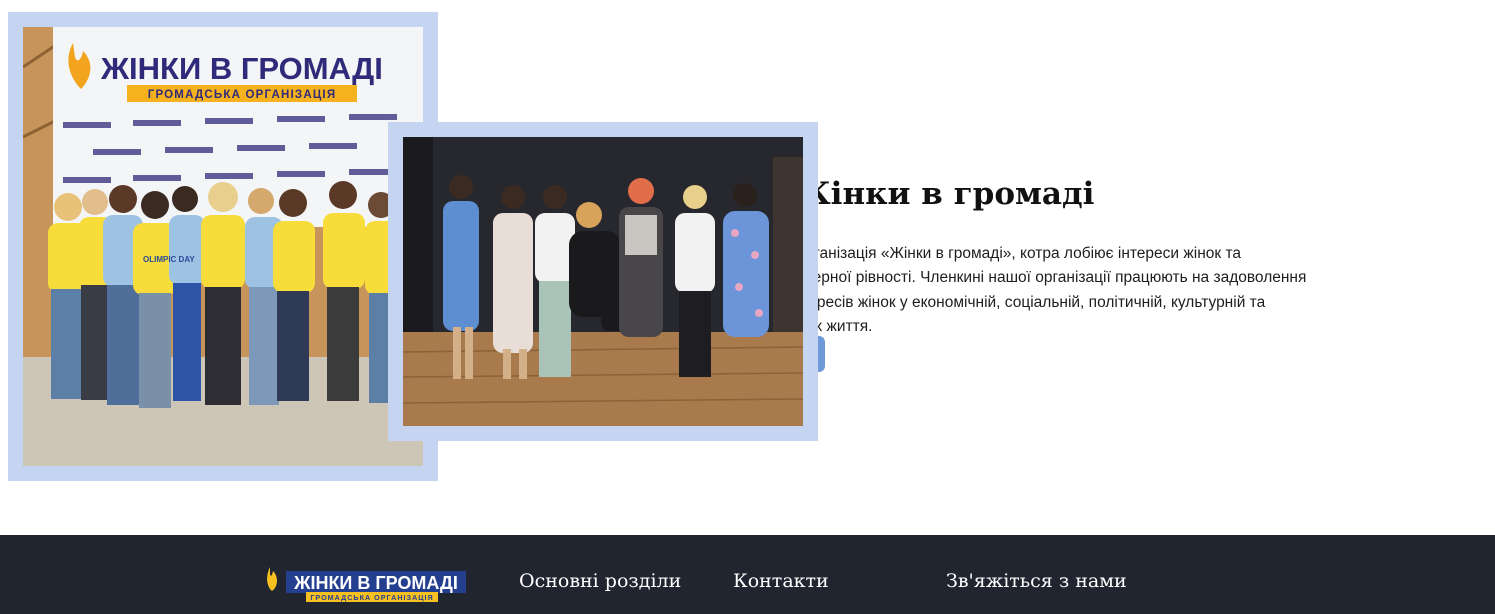 This screenshot has height=614, width=1495. Describe the element at coordinates (242, 95) in the screenshot. I see `banner-subtitle-text: ГРОМАДСЬКА ОРГАНІЗАЦІЯ` at that location.